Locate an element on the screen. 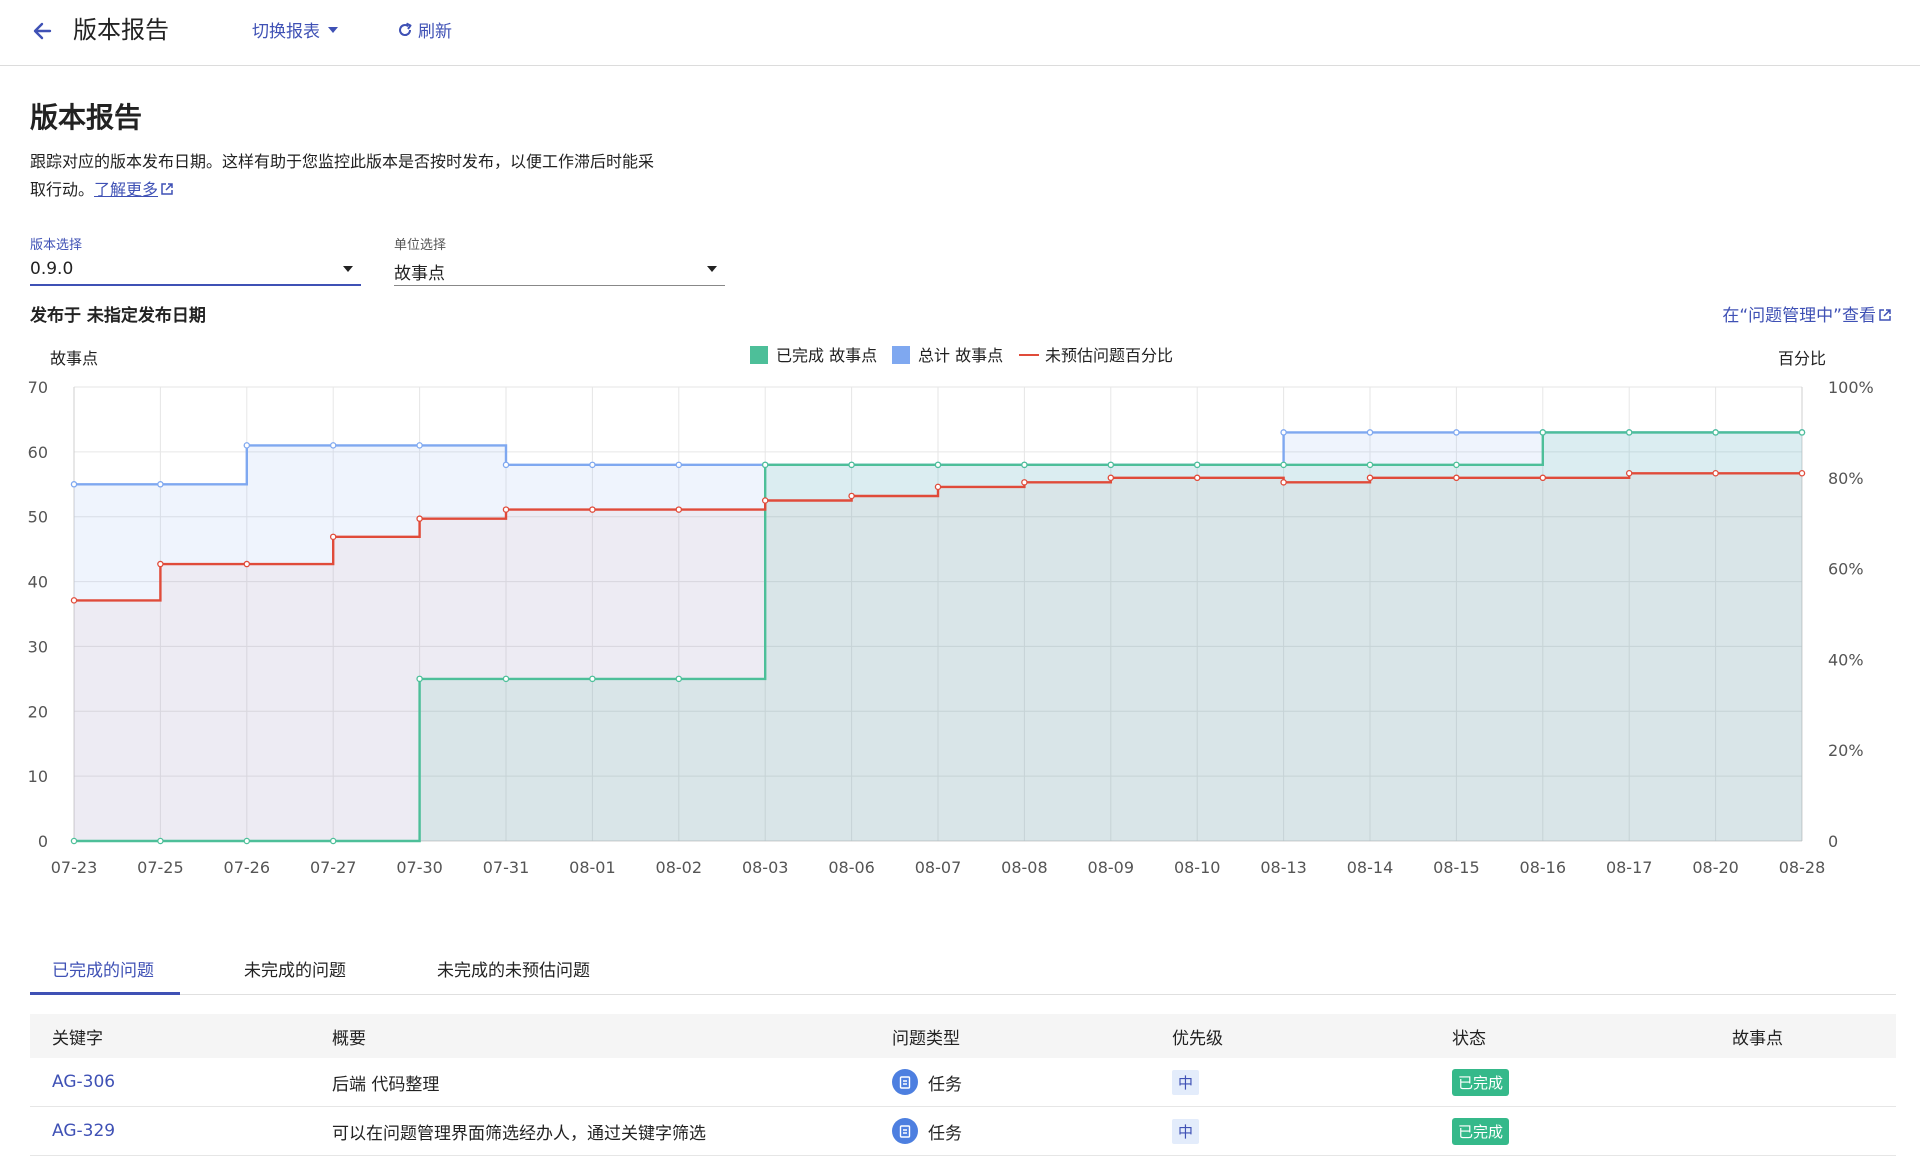 This screenshot has height=1161, width=1920. x-tick-label: 08-03 is located at coordinates (765, 867).